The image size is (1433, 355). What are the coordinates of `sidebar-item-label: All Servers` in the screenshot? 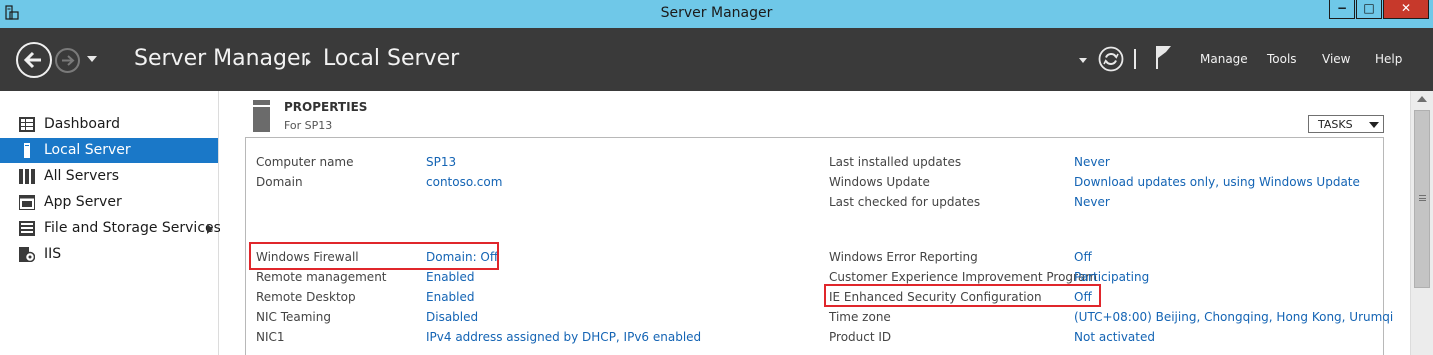 It's located at (82, 176).